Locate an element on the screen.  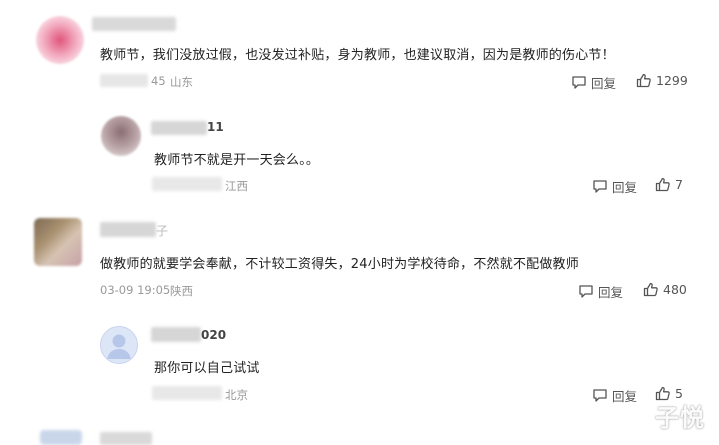
comment-location: 江西 is located at coordinates (236, 186).